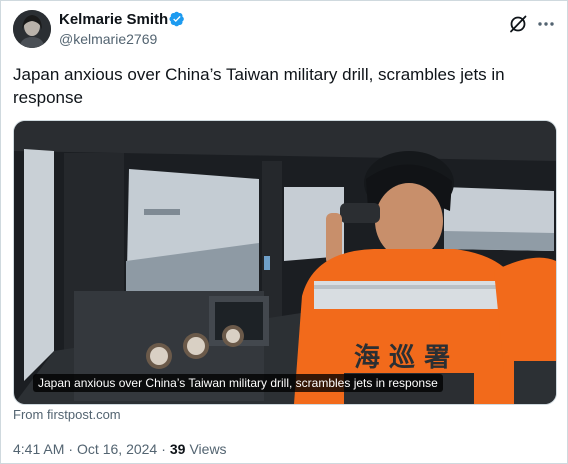  Describe the element at coordinates (113, 19) in the screenshot. I see `author-name: Kelmarie Smith` at that location.